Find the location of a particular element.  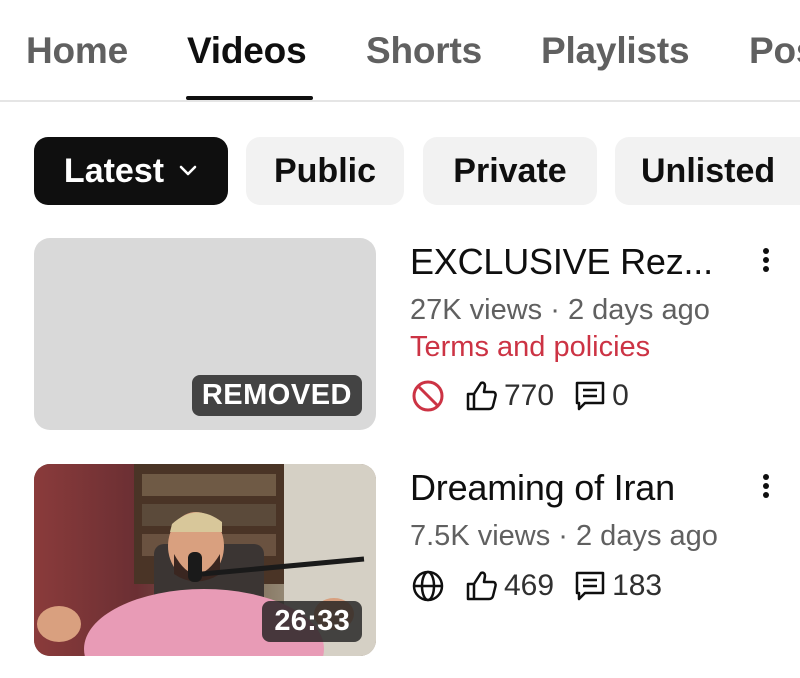

video-meta: 27K views · 2 days ago is located at coordinates (560, 310).